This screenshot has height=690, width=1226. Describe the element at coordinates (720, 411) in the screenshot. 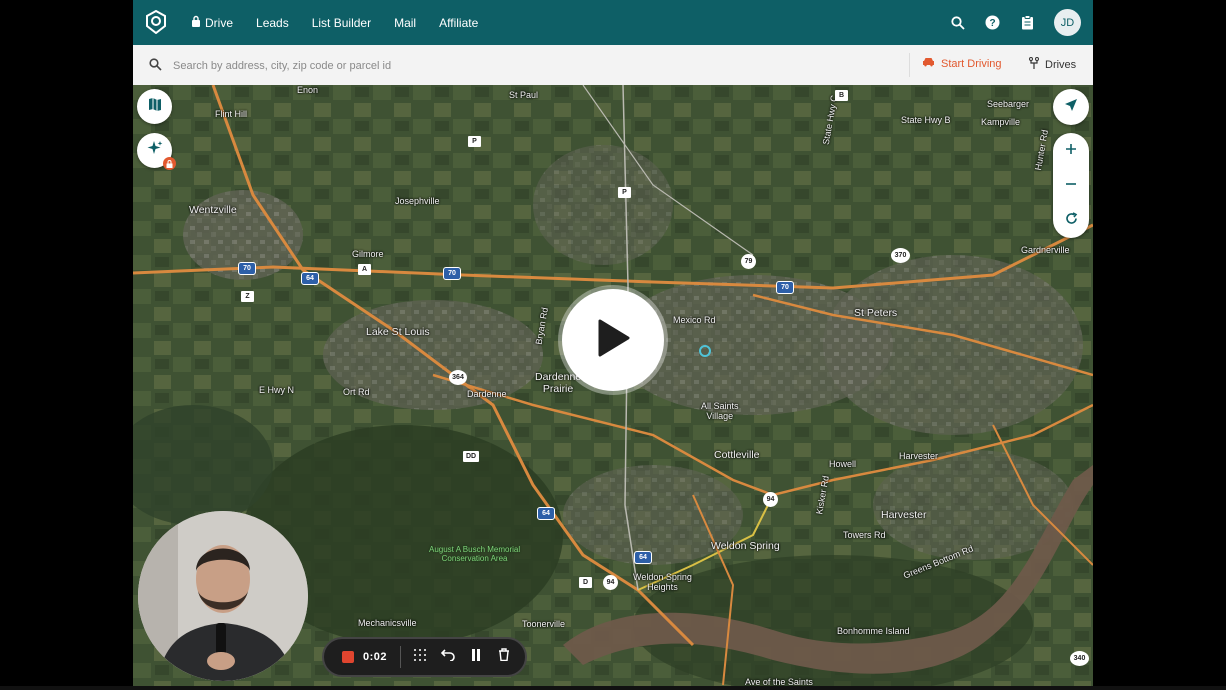

I see `map-label: All Saints Village` at that location.